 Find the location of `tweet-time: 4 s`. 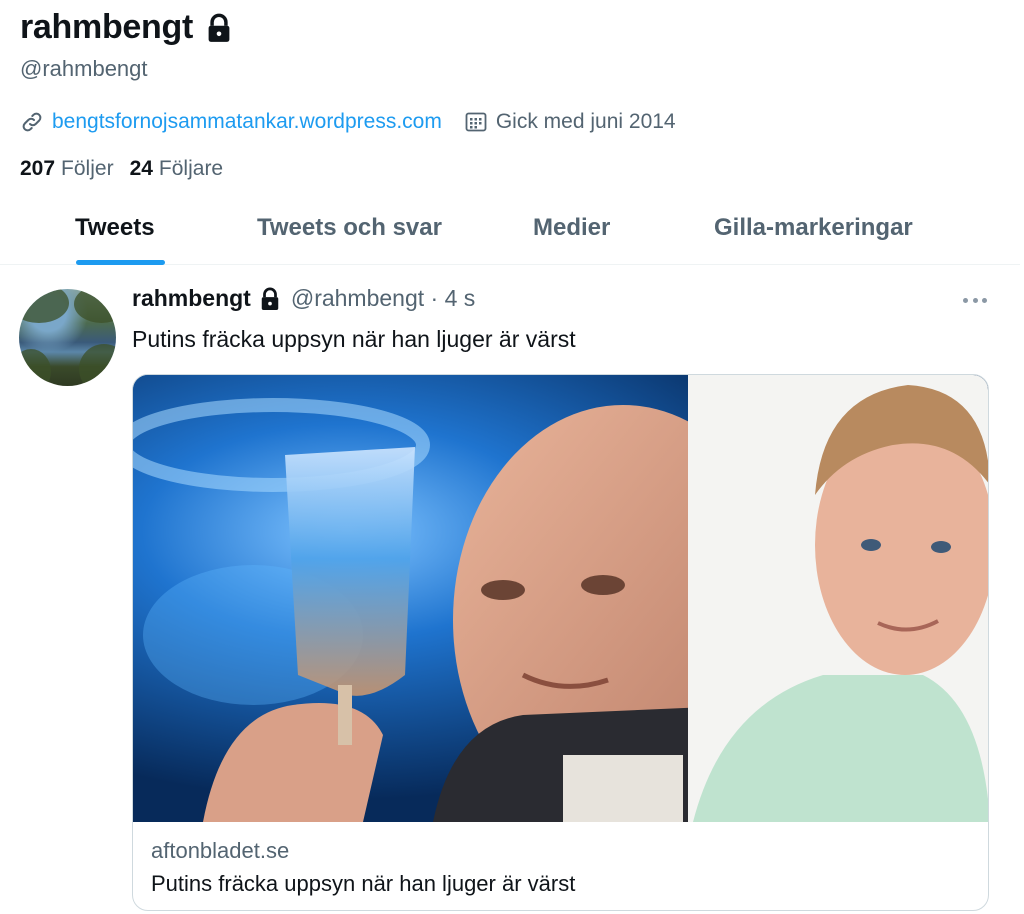

tweet-time: 4 s is located at coordinates (460, 298).